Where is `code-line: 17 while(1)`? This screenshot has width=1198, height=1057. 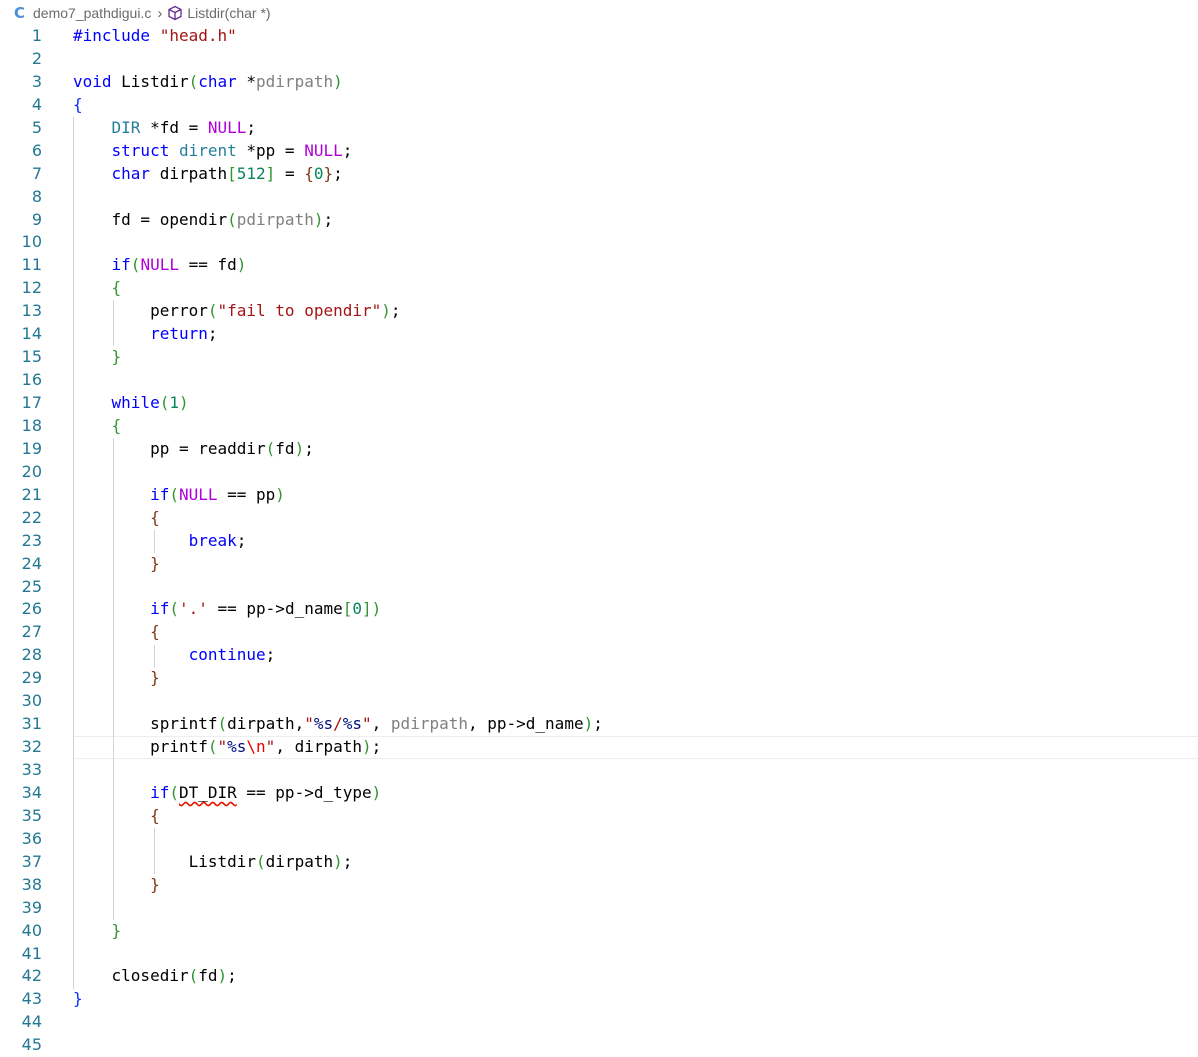
code-line: 17 while(1) is located at coordinates (599, 403).